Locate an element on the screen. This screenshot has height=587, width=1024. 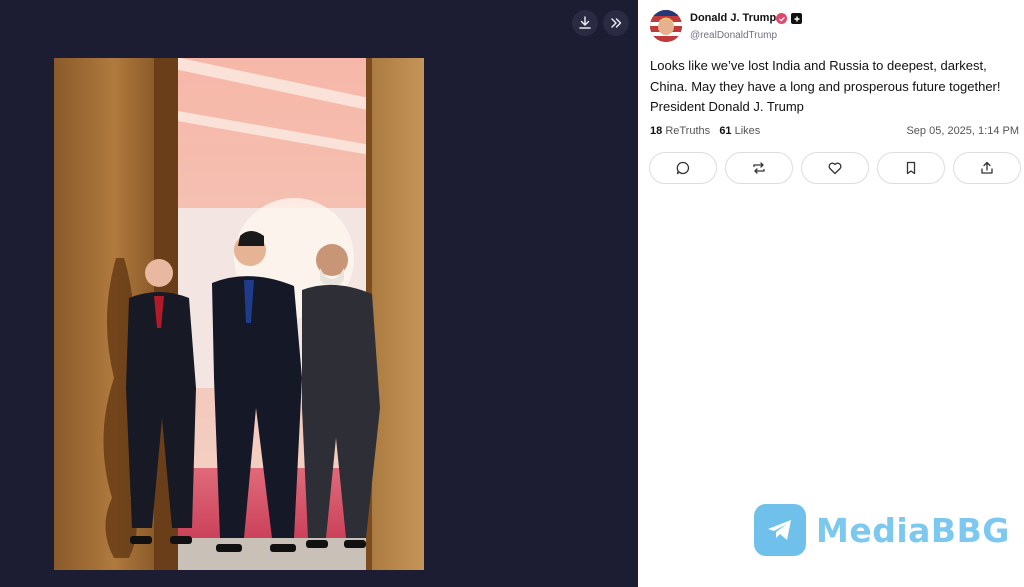
download-icon is located at coordinates (585, 22).